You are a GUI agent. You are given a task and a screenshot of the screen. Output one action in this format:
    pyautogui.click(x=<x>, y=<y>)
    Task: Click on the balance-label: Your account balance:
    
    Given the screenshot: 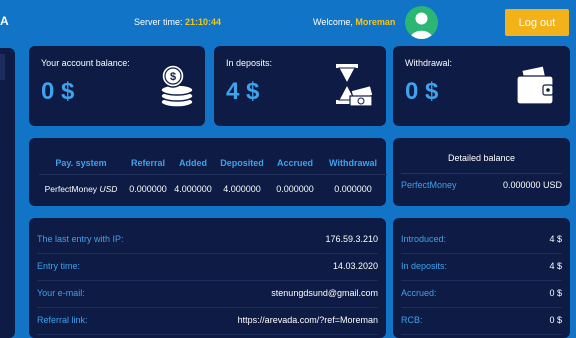 What is the action you would take?
    pyautogui.click(x=85, y=63)
    